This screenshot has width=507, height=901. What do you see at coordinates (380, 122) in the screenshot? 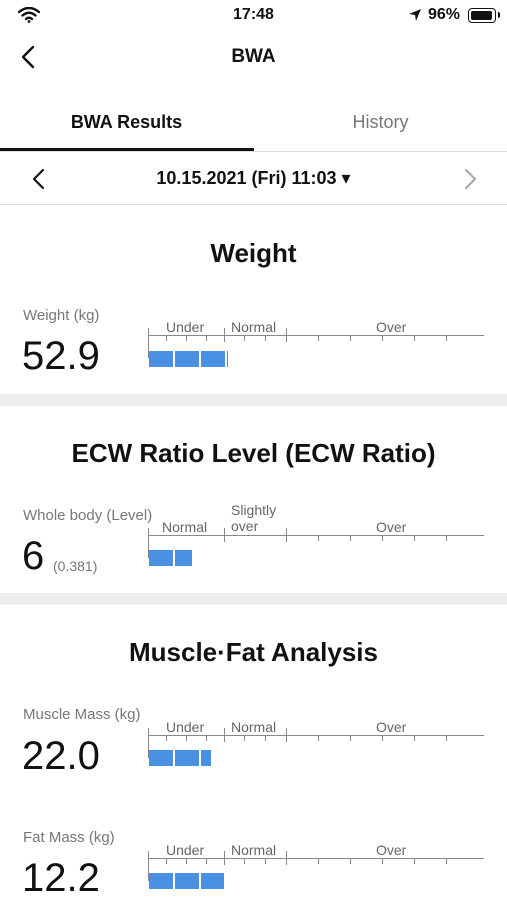
I see `tab-history: History` at bounding box center [380, 122].